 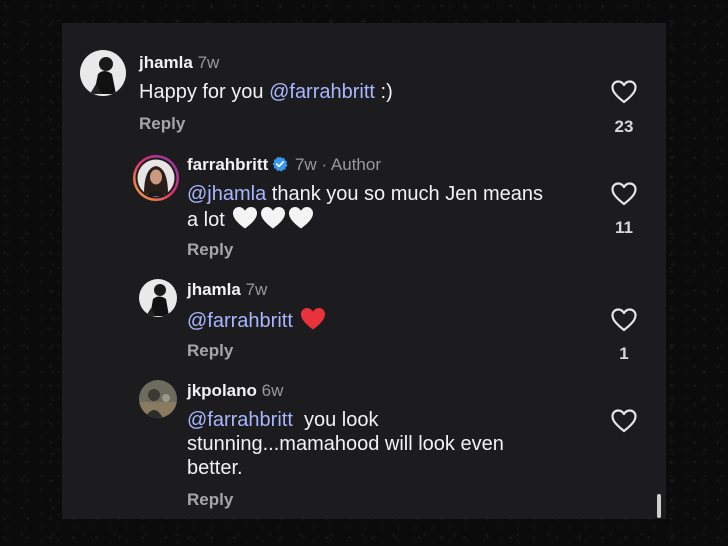 What do you see at coordinates (335, 420) in the screenshot?
I see `comment-text-part: you look` at bounding box center [335, 420].